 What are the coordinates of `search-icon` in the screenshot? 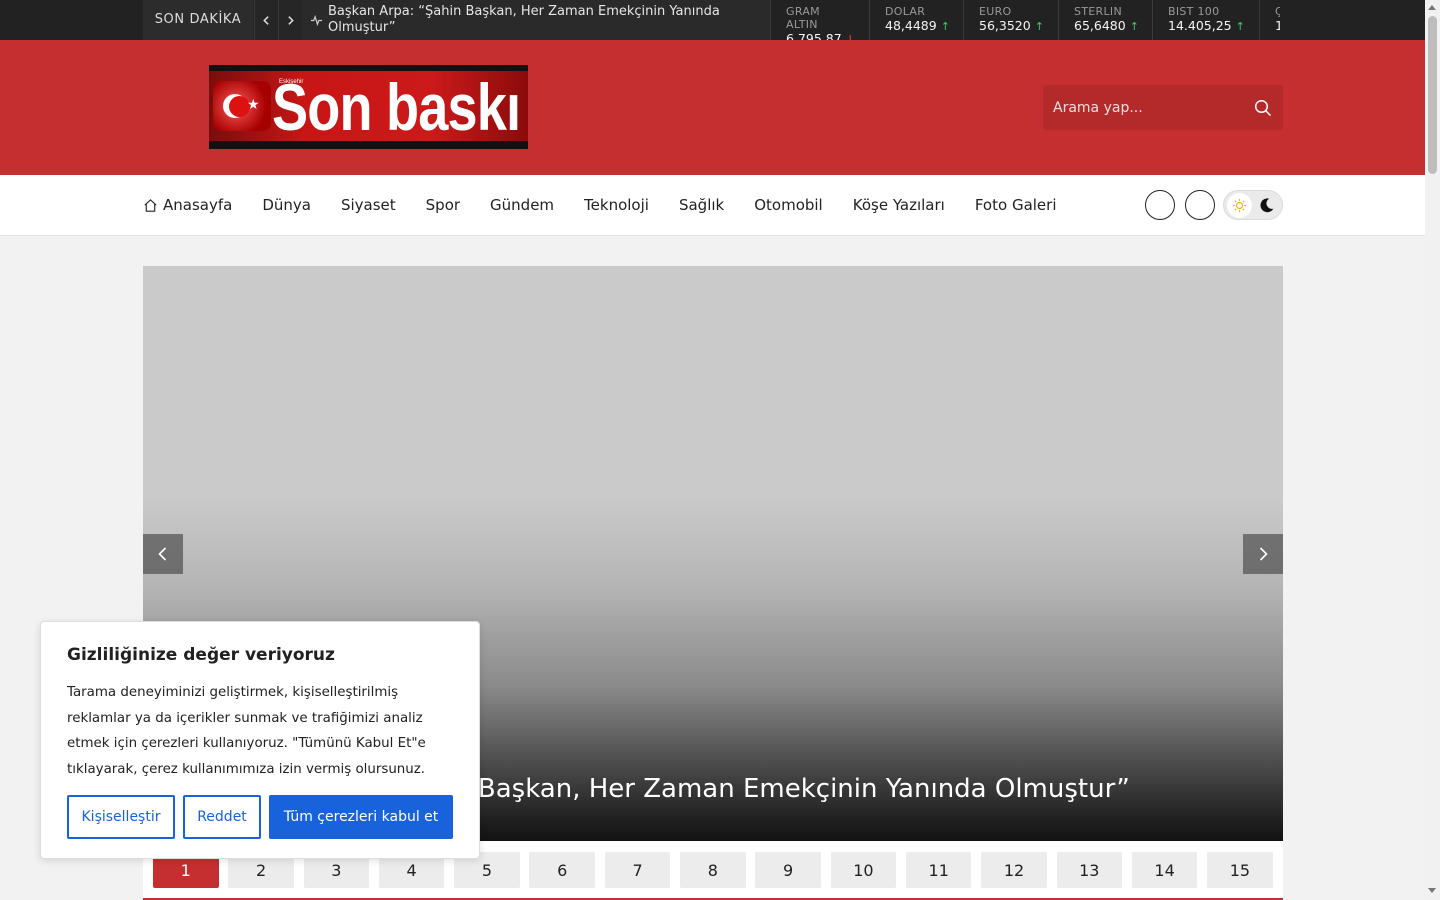 It's located at (1263, 108).